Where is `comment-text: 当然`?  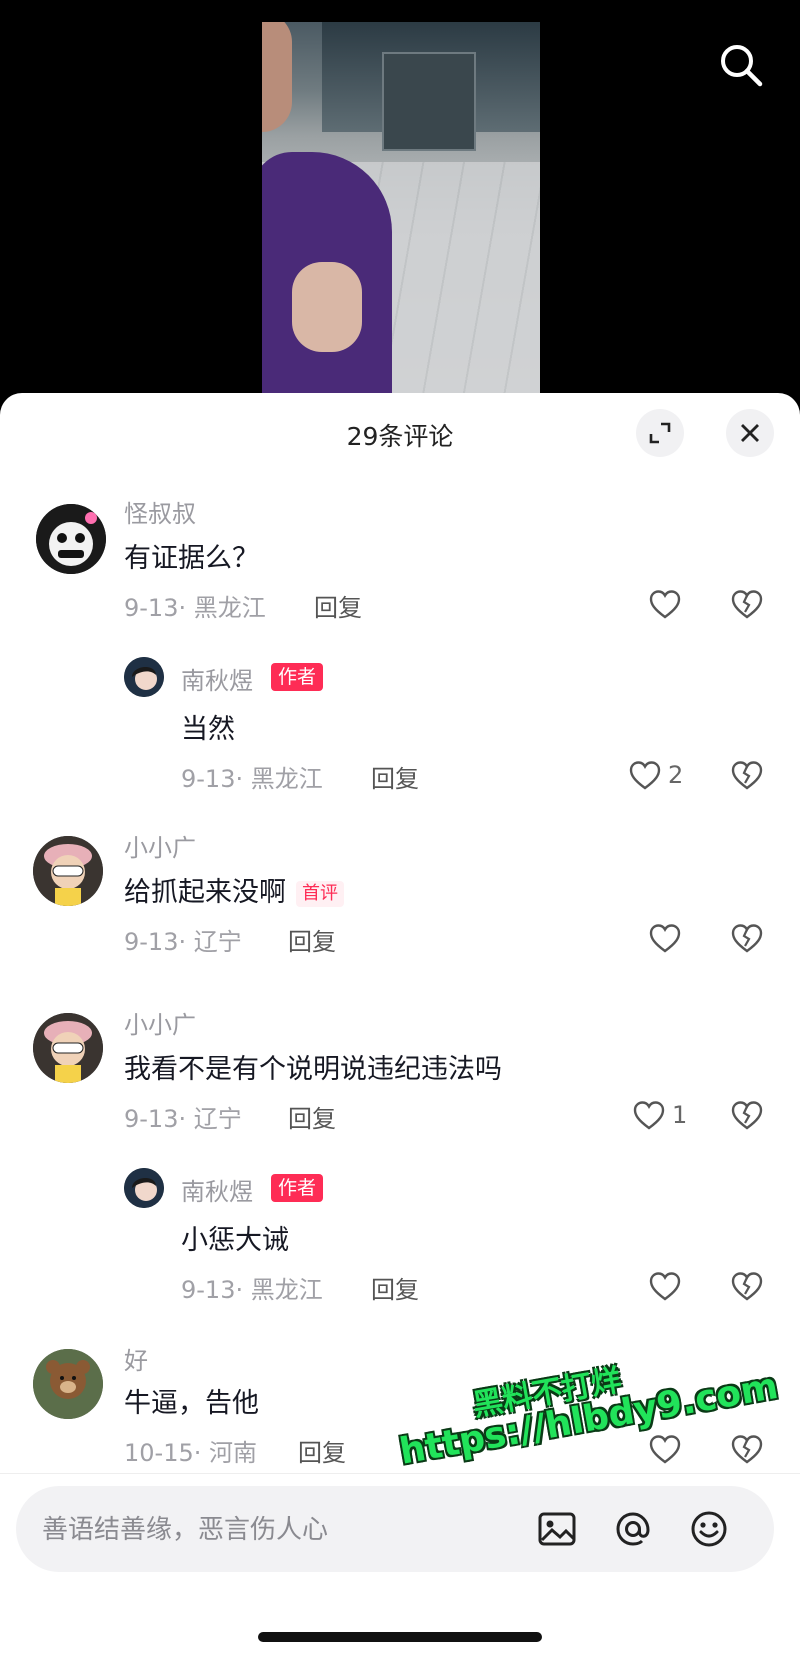
comment-text: 当然 is located at coordinates (208, 729).